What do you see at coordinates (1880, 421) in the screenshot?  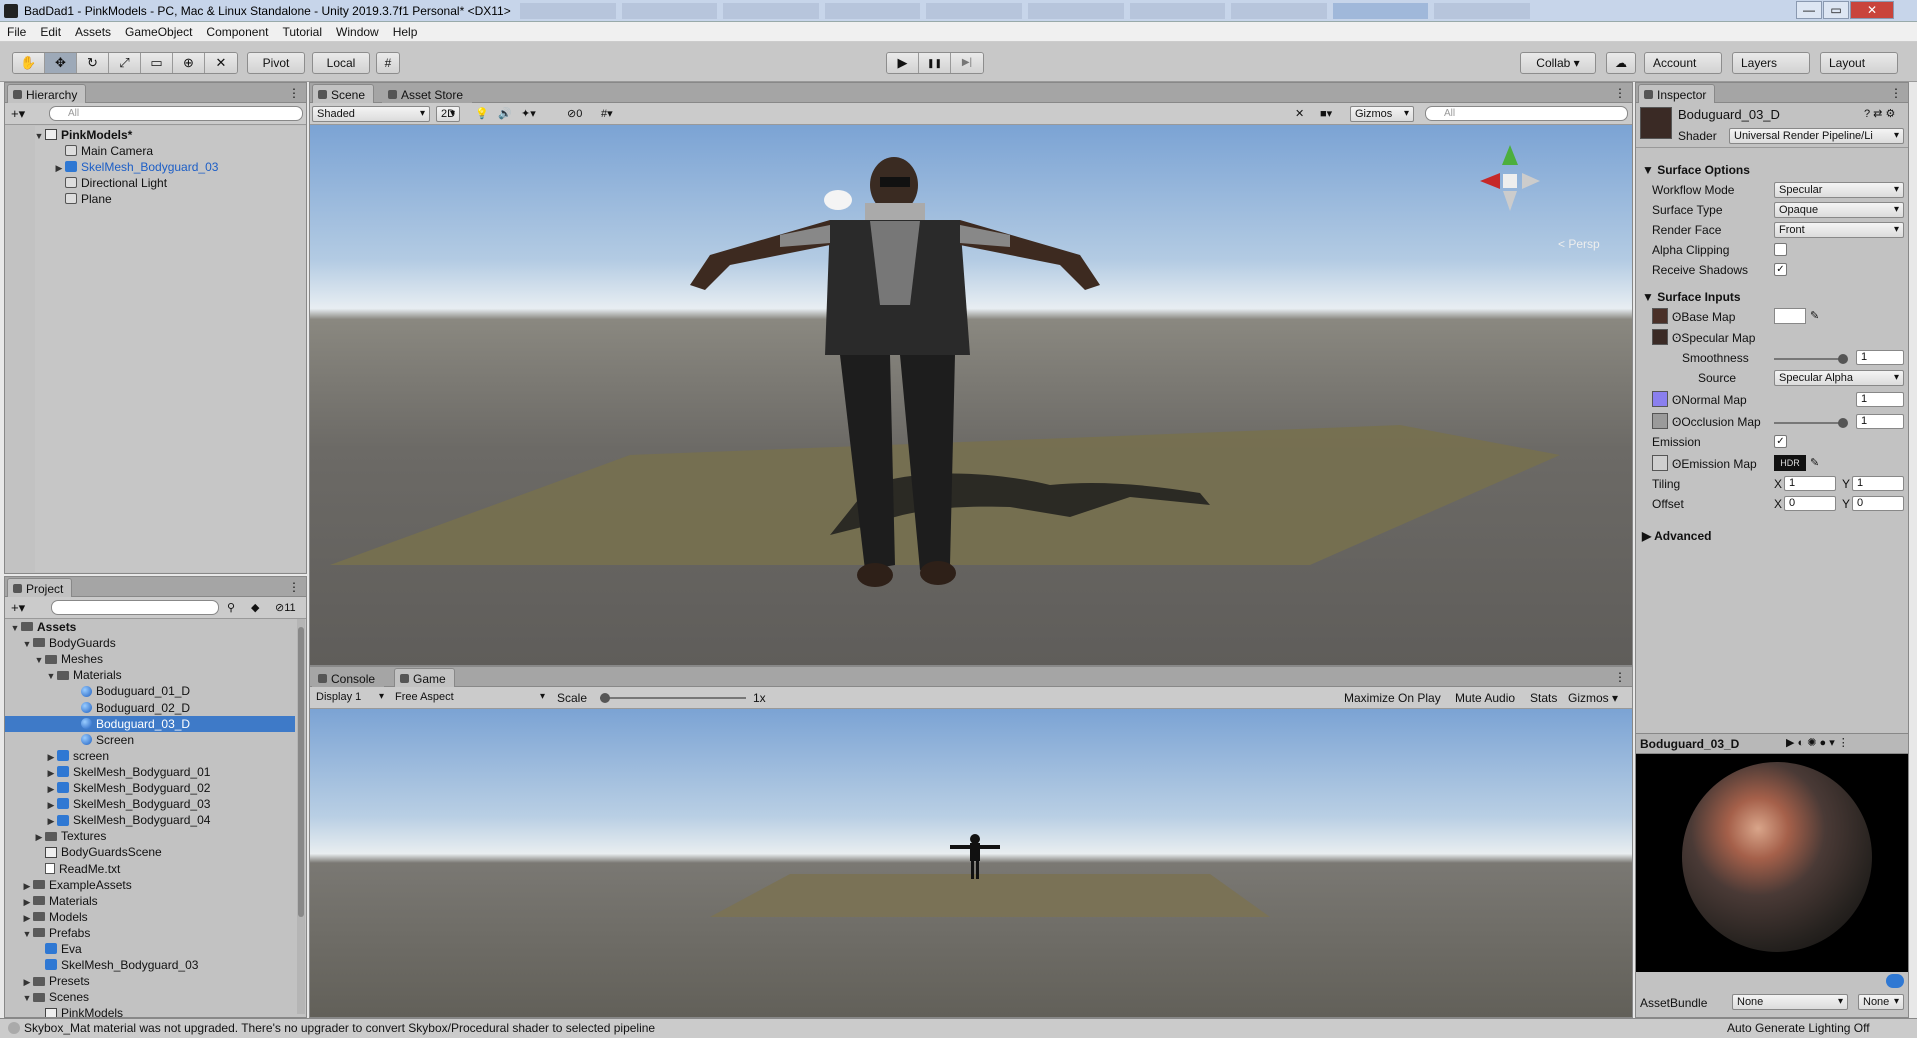 I see `occlusion-field: 1` at bounding box center [1880, 421].